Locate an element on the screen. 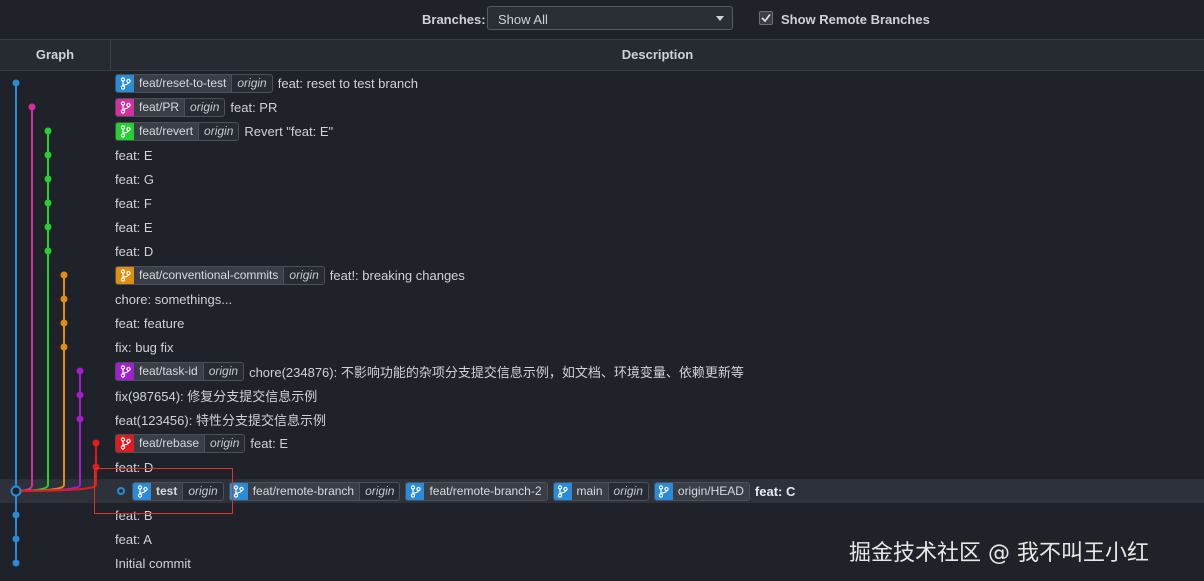 The width and height of the screenshot is (1204, 581). branch-label: feat/conventional-commits origin is located at coordinates (220, 275).